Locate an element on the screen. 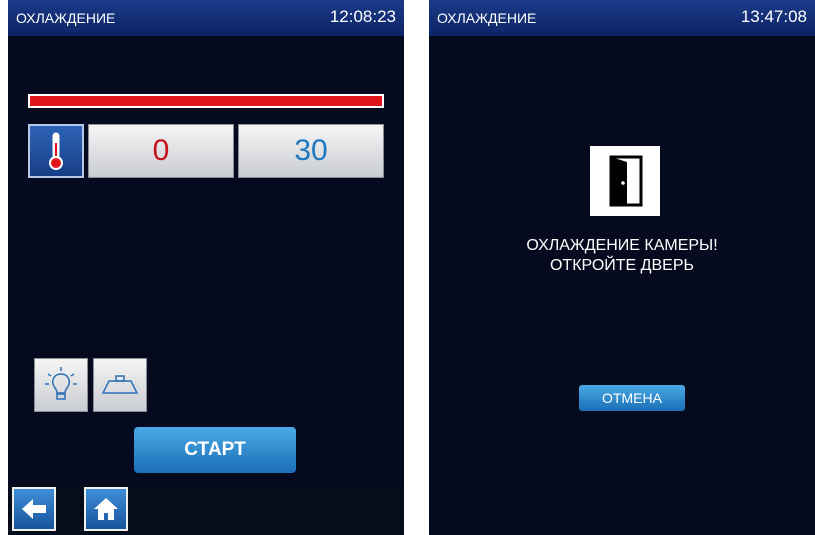 The height and width of the screenshot is (535, 815). header-bar: ОХЛАЖДЕНИЕ 12:08:23 is located at coordinates (206, 18).